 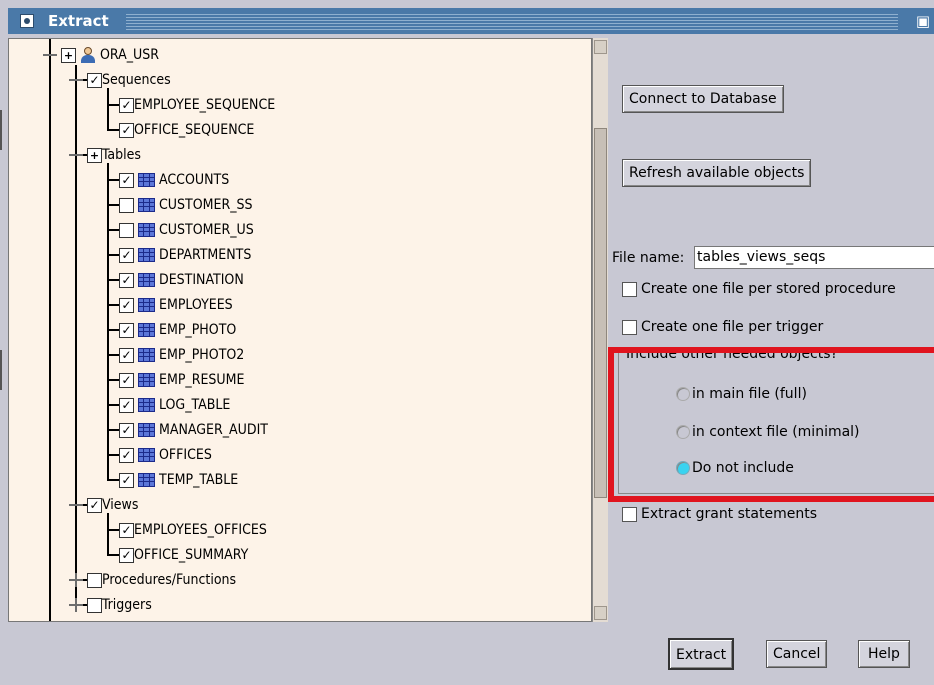 What do you see at coordinates (191, 105) in the screenshot?
I see `tree-leaf-node: ✓ EMPLOYEE_SEQUENCE` at bounding box center [191, 105].